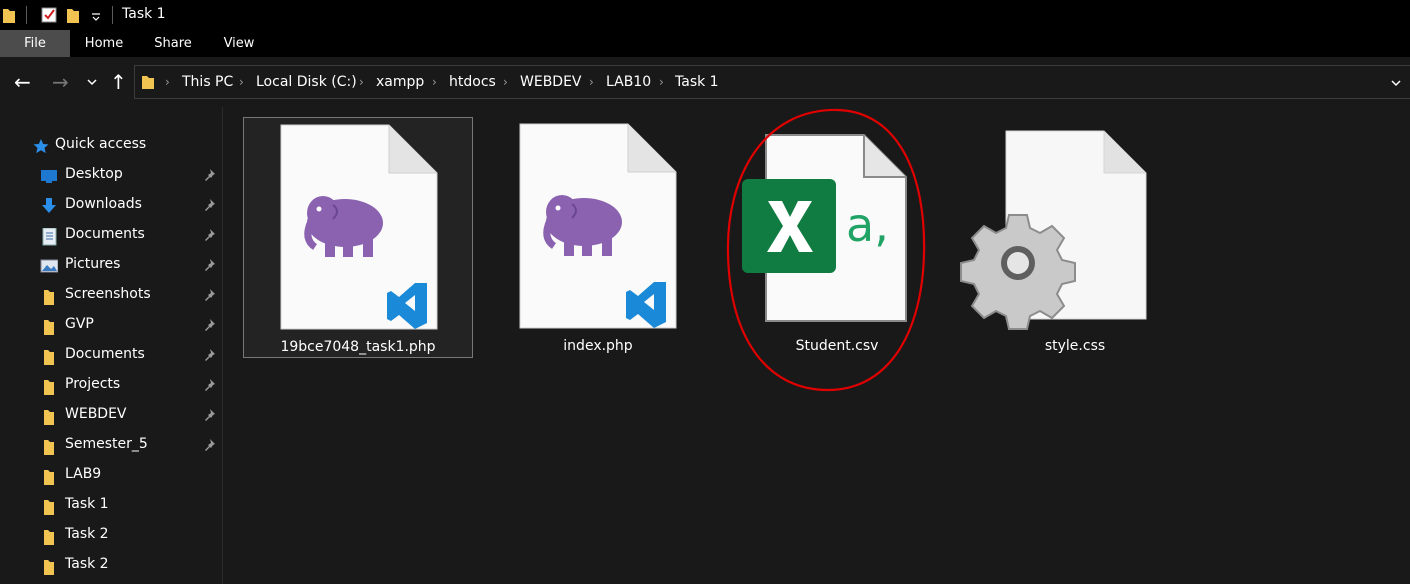 The height and width of the screenshot is (584, 1410). I want to click on documents-icon, so click(49, 237).